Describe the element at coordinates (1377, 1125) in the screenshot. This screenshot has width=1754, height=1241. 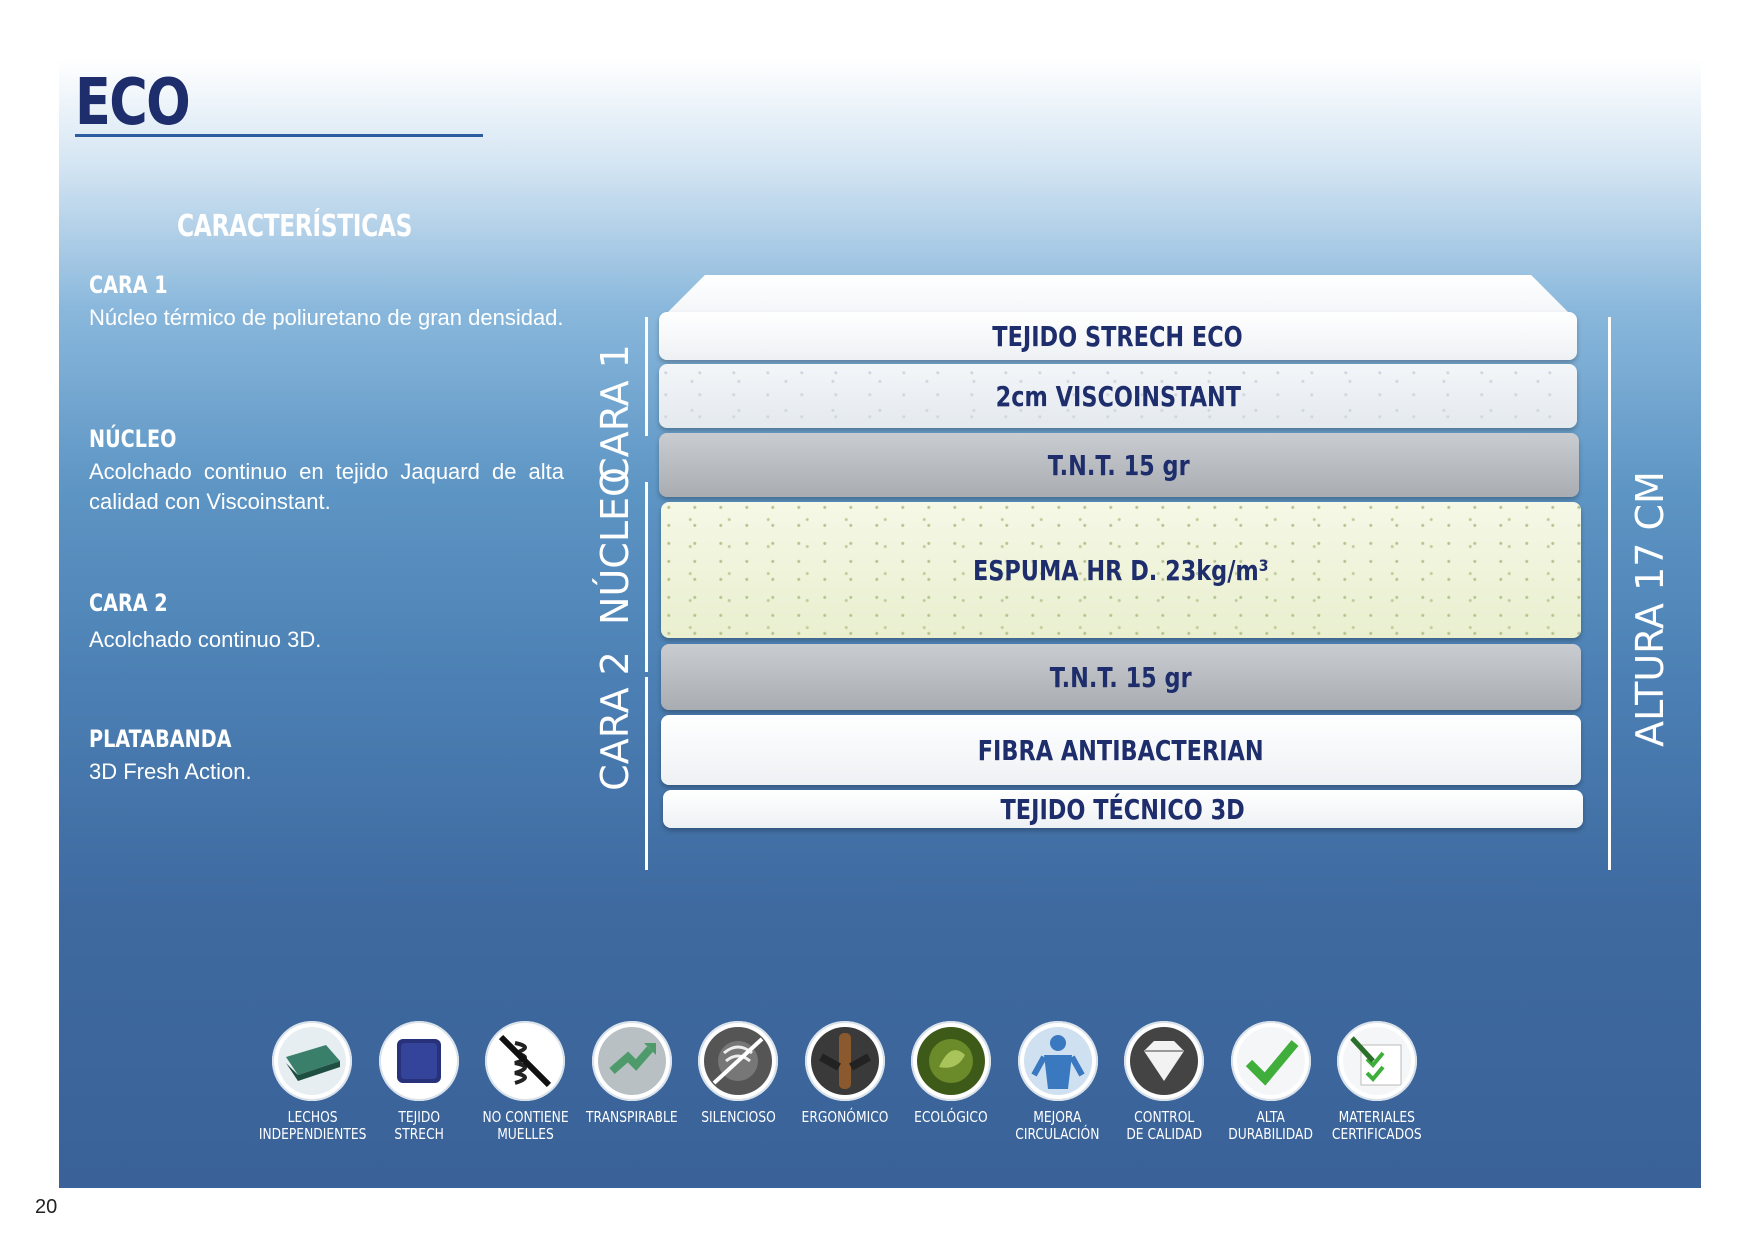
I see `icon-label: MATERIALES CERTIFICADOS` at that location.